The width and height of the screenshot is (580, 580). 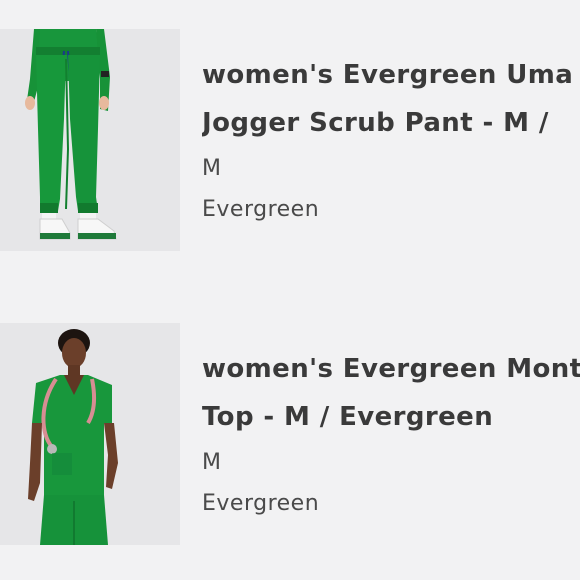 What do you see at coordinates (90, 434) in the screenshot?
I see `product-image-scrub-top` at bounding box center [90, 434].